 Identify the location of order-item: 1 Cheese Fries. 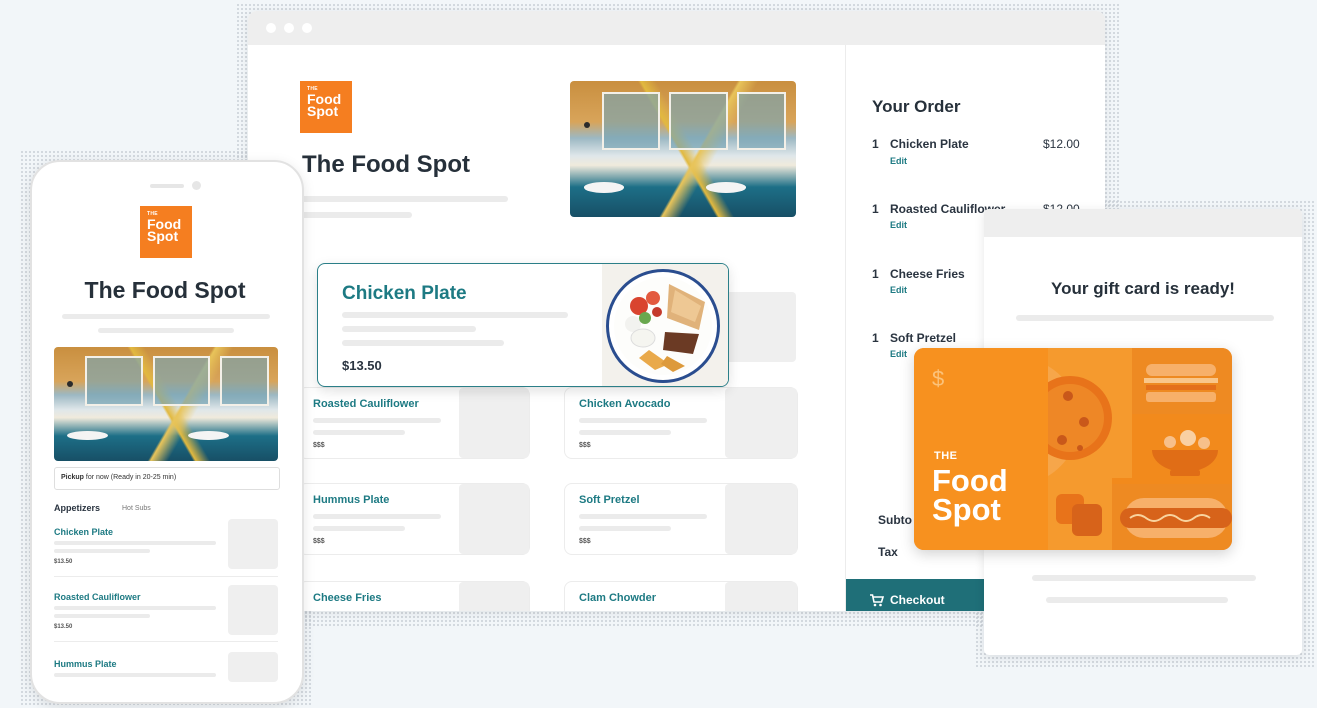
(918, 274).